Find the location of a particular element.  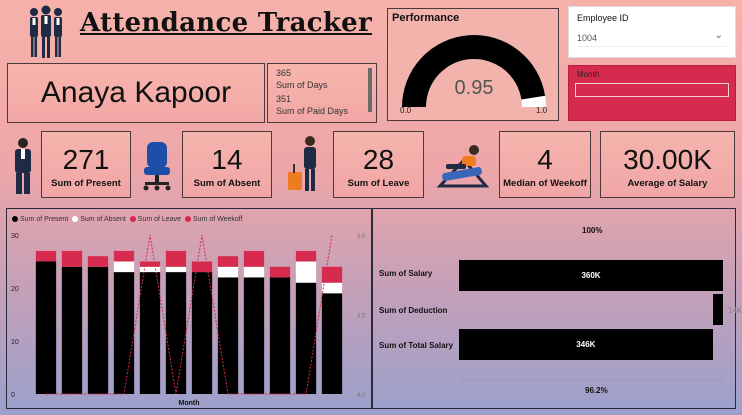

traveler-suitcase-icon is located at coordinates (304, 167).